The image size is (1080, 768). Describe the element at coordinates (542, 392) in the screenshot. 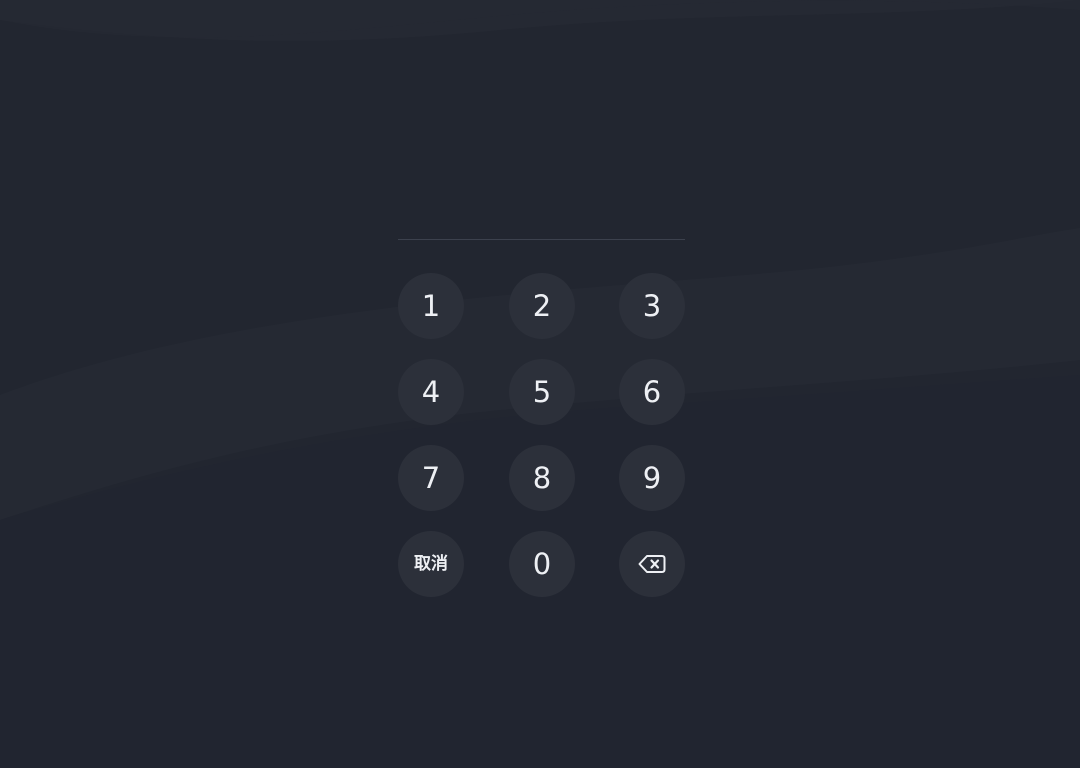

I see `key-5: 5` at that location.